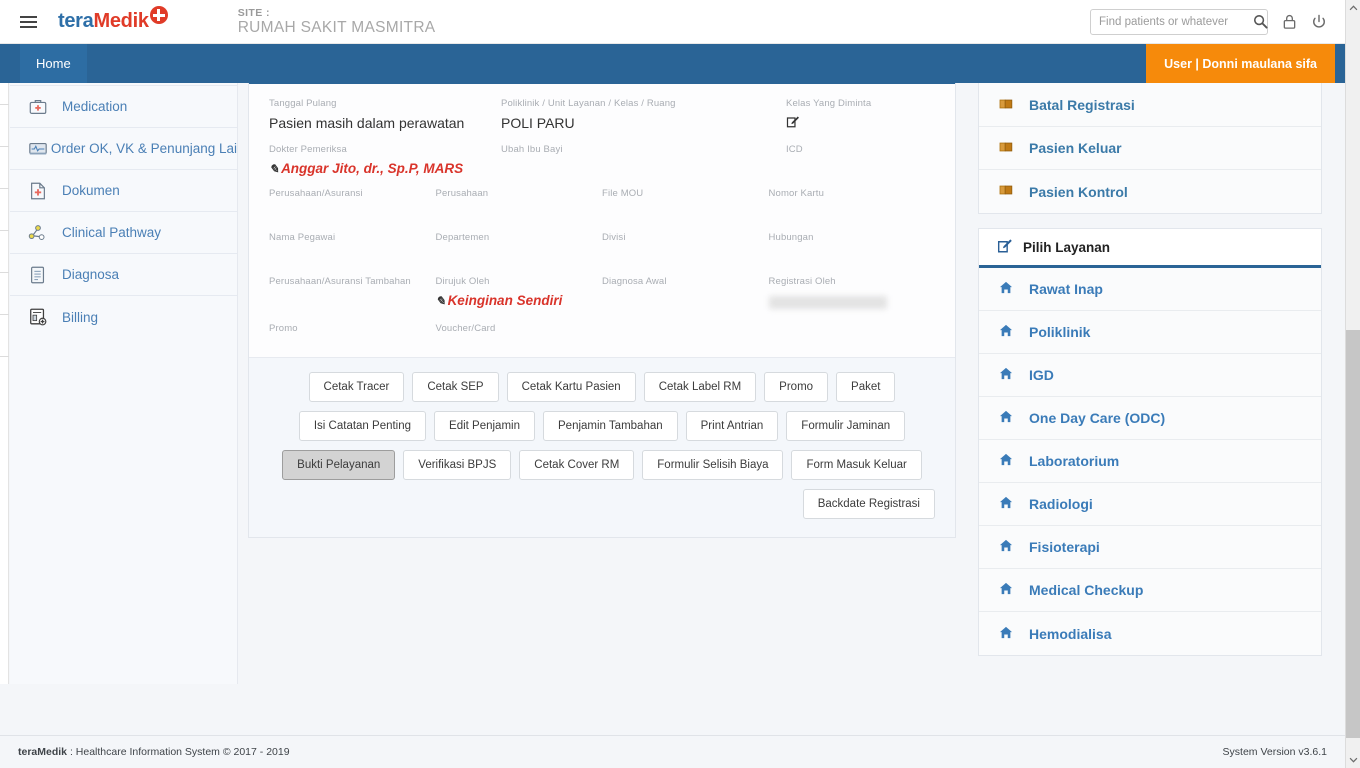  I want to click on page-scrollbar, so click(1352, 384).